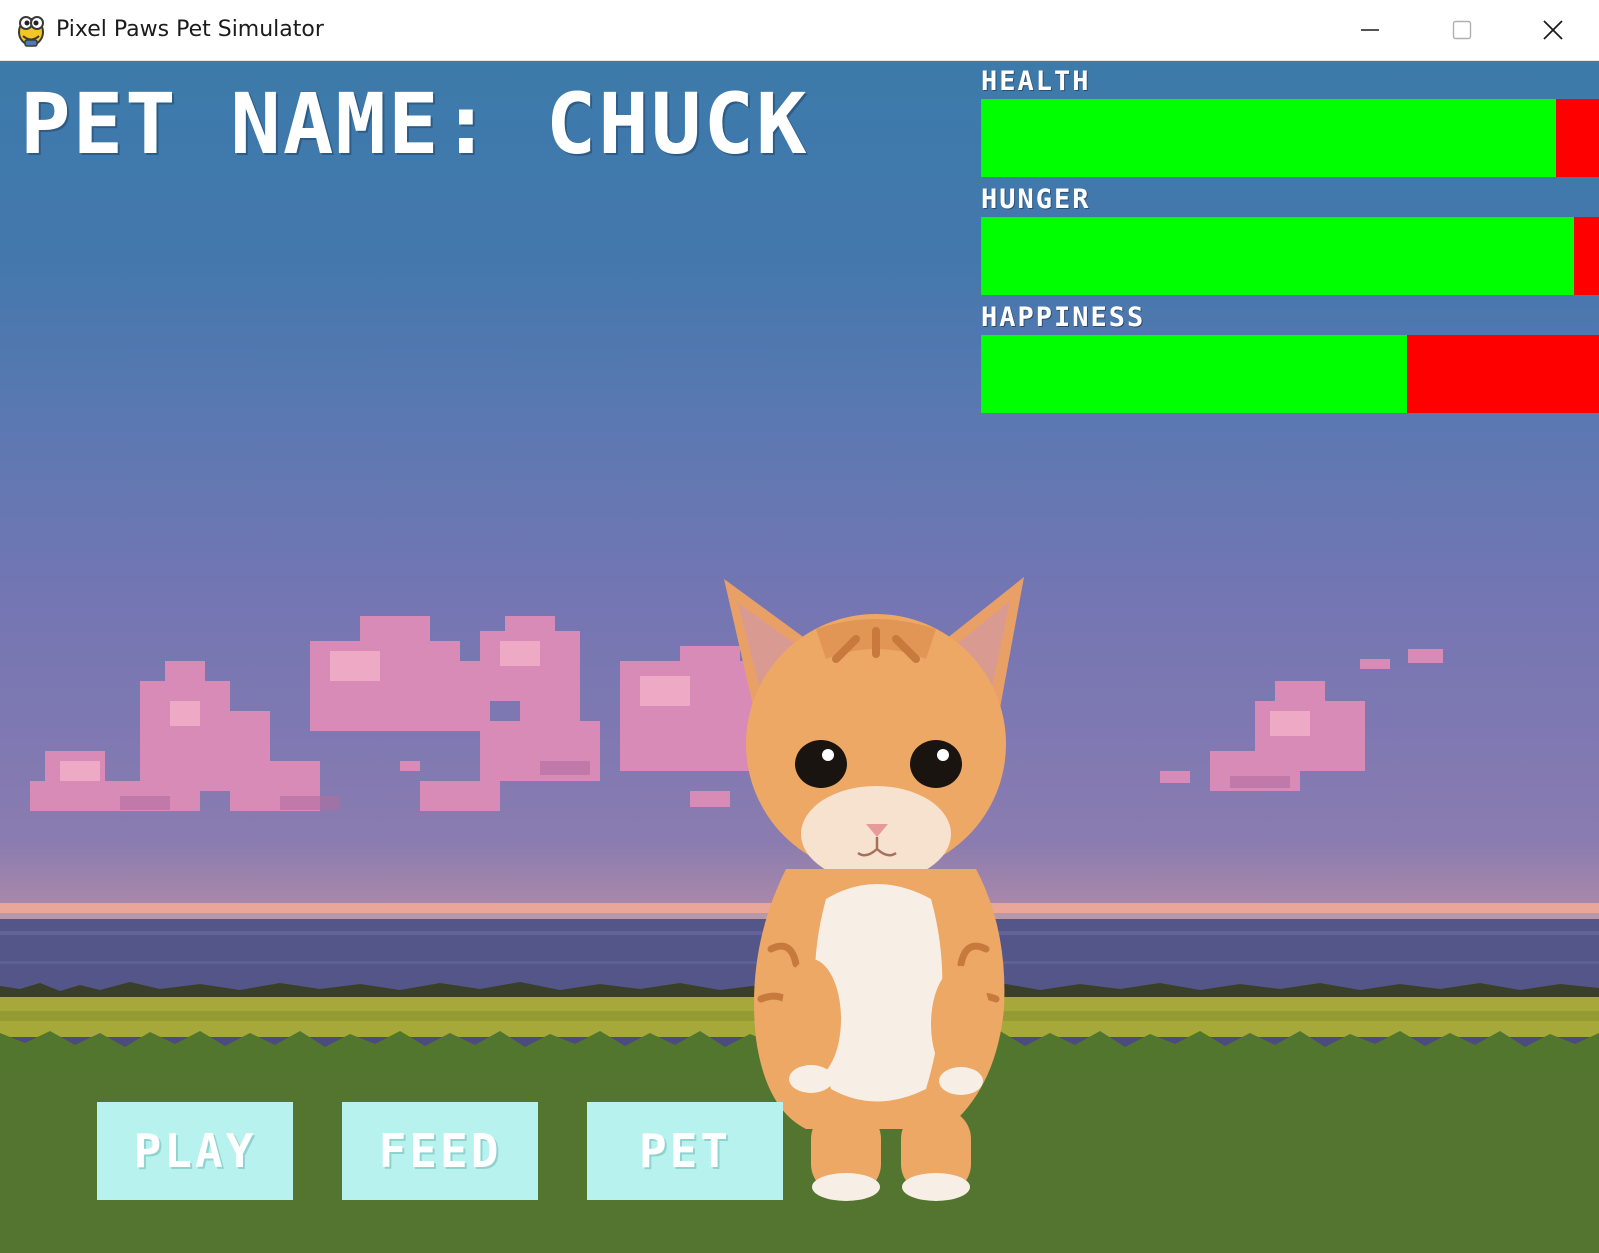 This screenshot has width=1599, height=1253. I want to click on health-bar, so click(1290, 138).